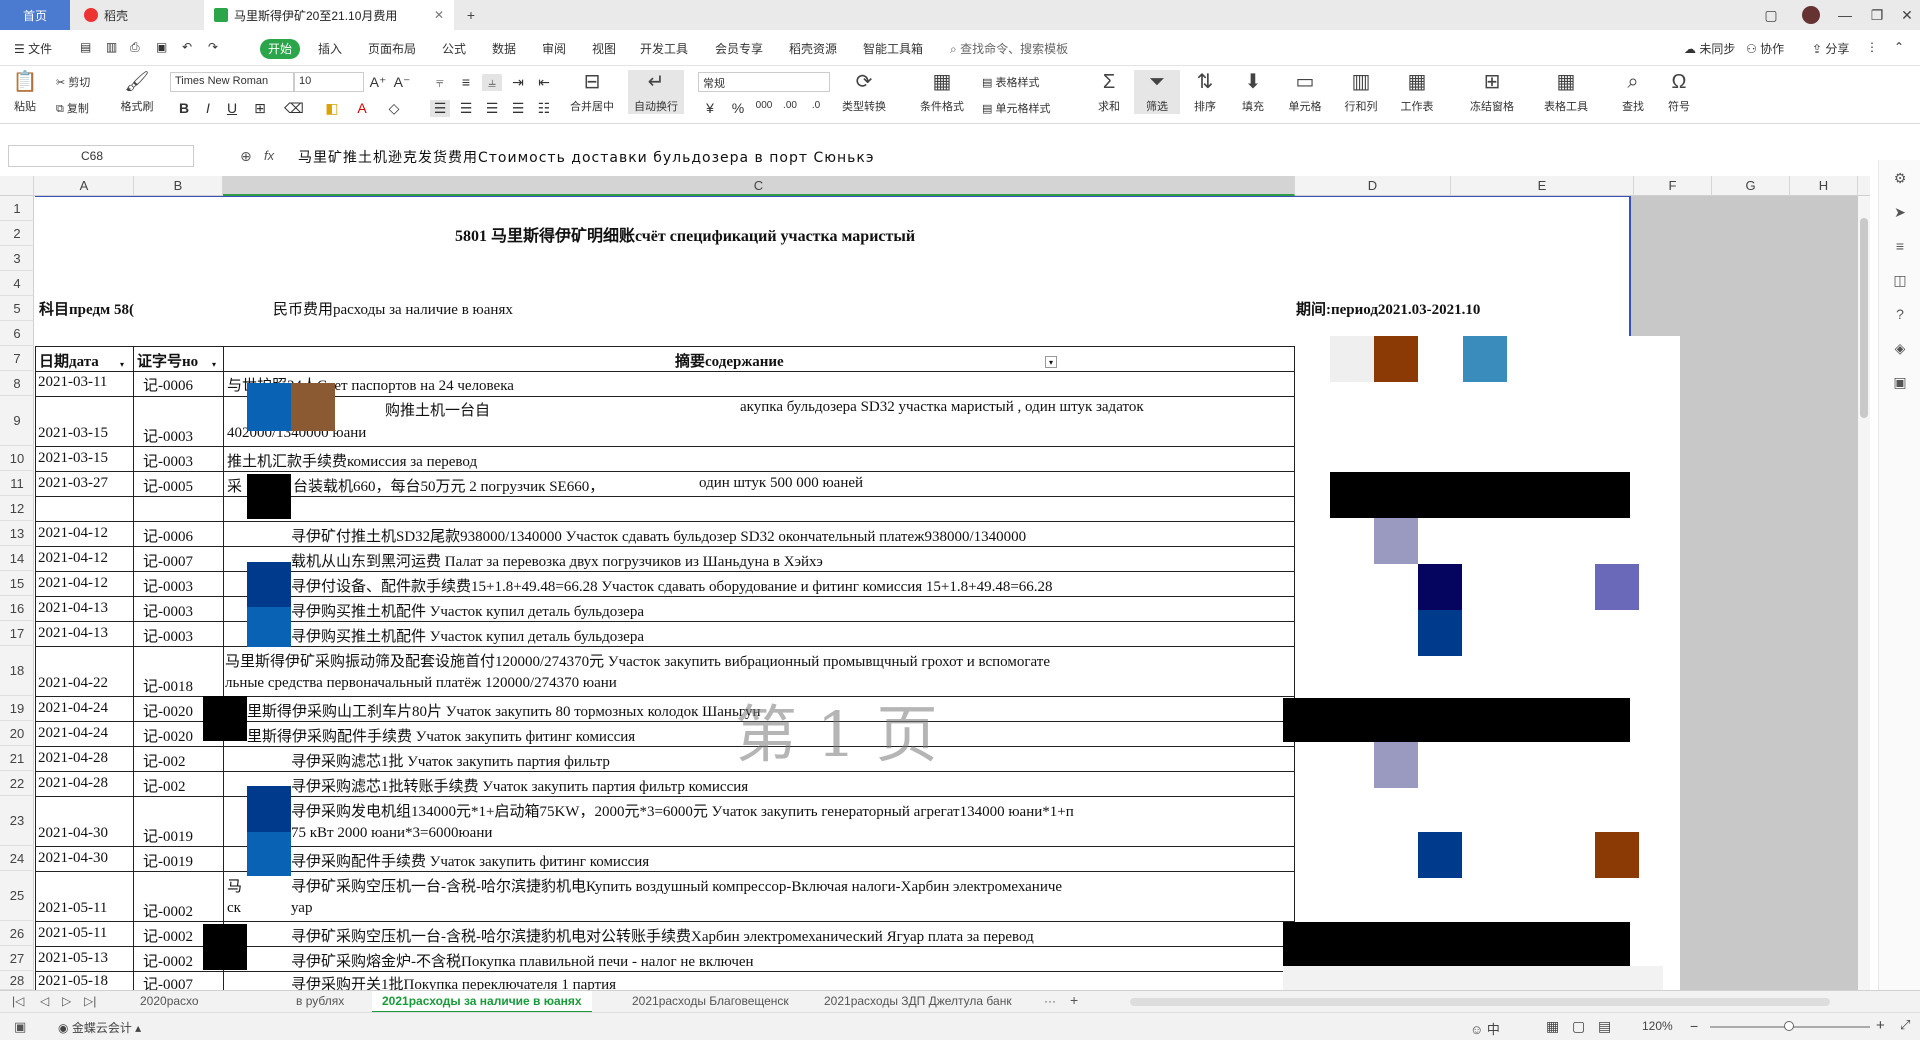 The image size is (1920, 1040). Describe the element at coordinates (1877, 15) in the screenshot. I see `restore-icon: ❐` at that location.